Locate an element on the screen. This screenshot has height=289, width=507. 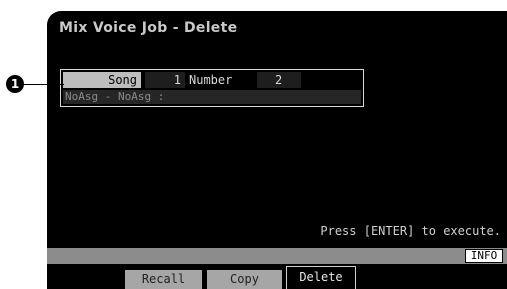
execute-hint: Press [ENTER] to execute. is located at coordinates (410, 231).